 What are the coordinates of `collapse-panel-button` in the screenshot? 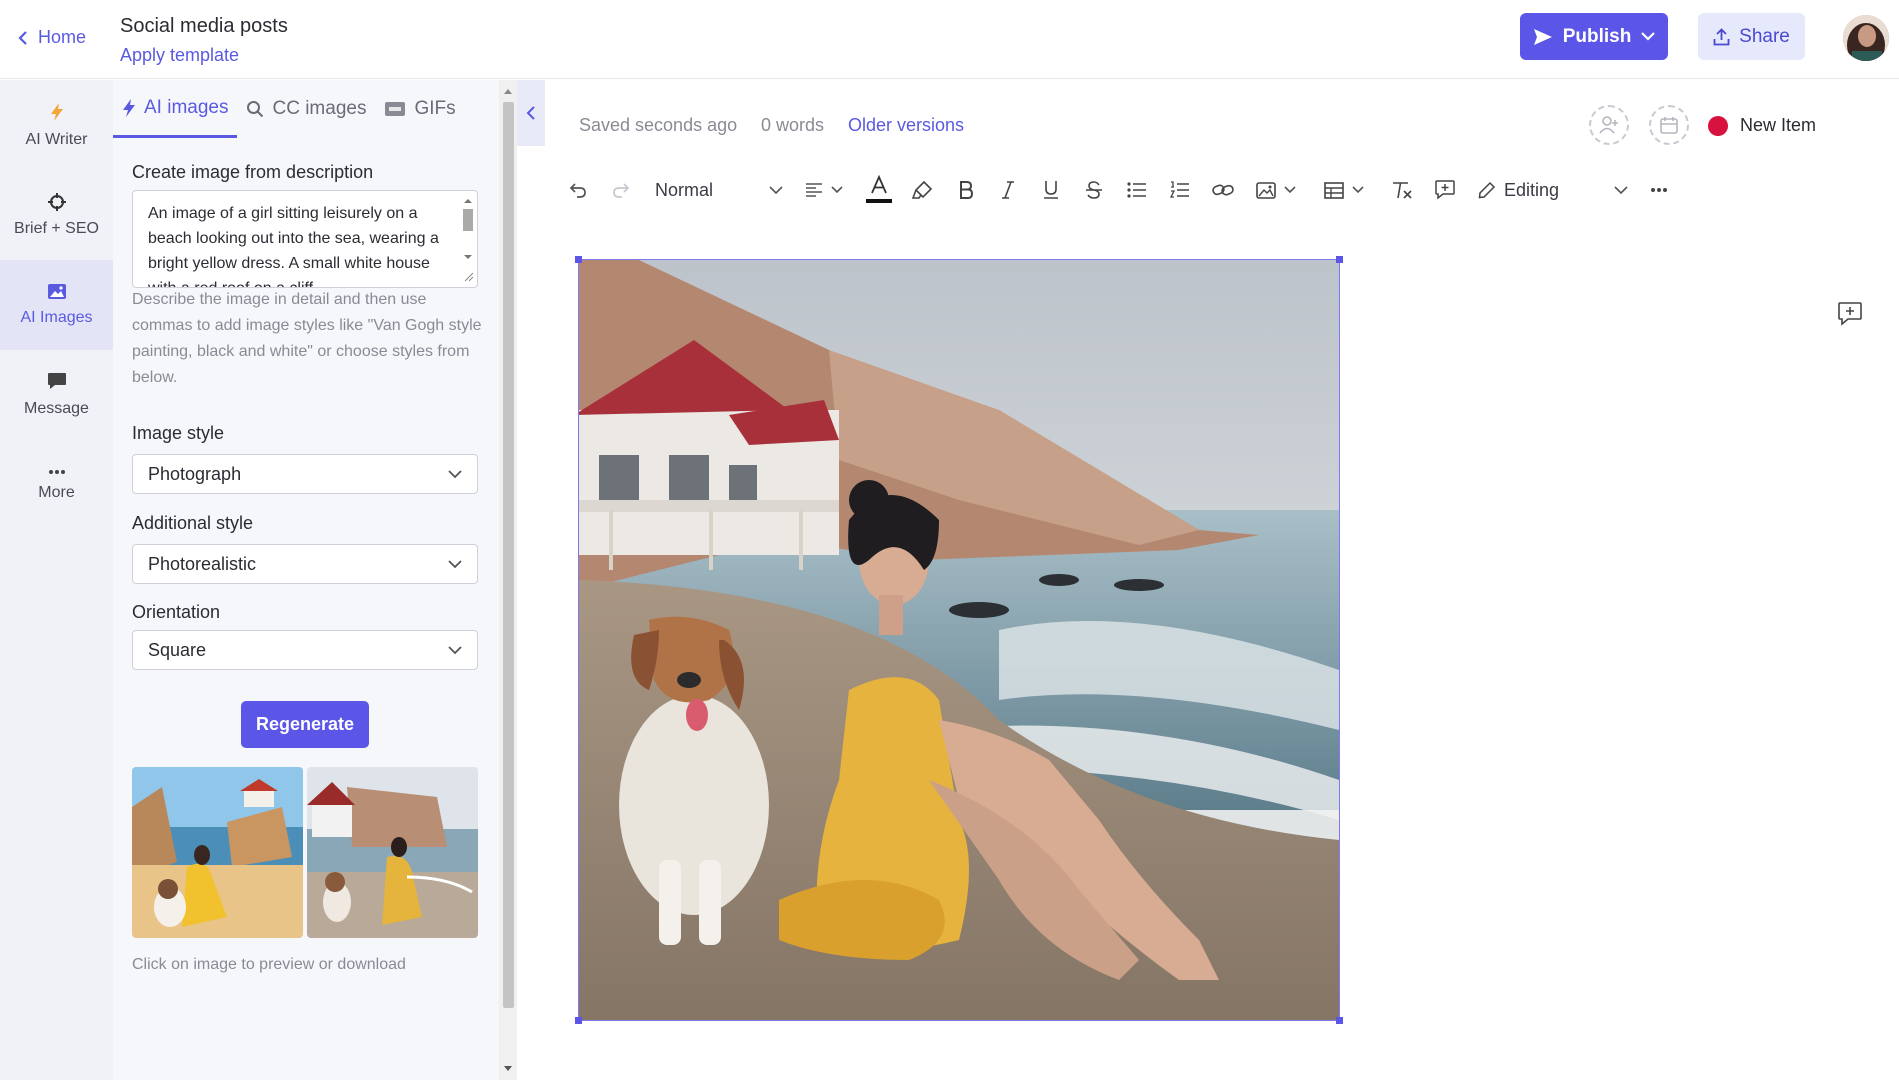 It's located at (531, 113).